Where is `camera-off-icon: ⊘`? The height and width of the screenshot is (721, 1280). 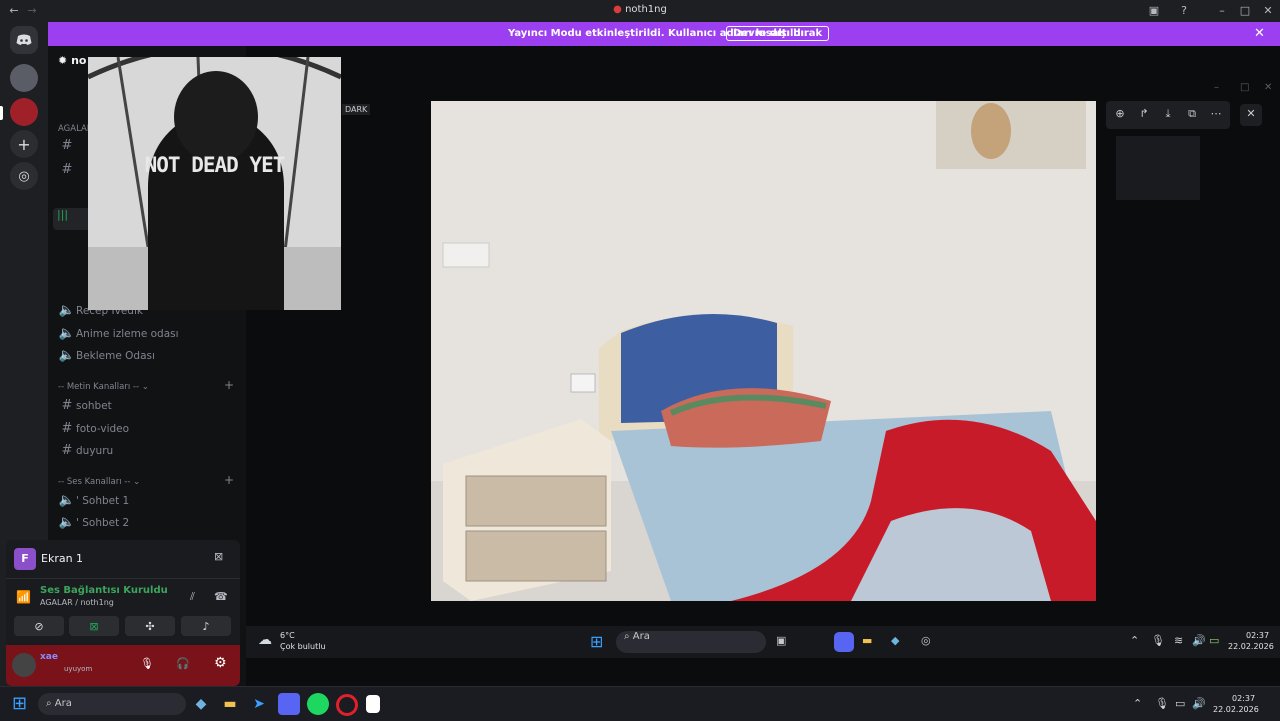 camera-off-icon: ⊘ is located at coordinates (39, 626).